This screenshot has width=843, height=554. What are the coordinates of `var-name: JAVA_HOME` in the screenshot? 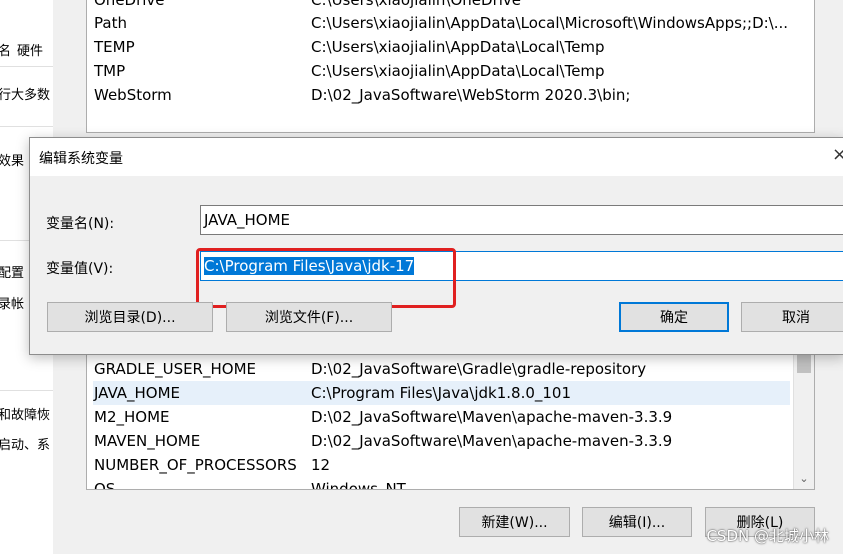 It's located at (137, 393).